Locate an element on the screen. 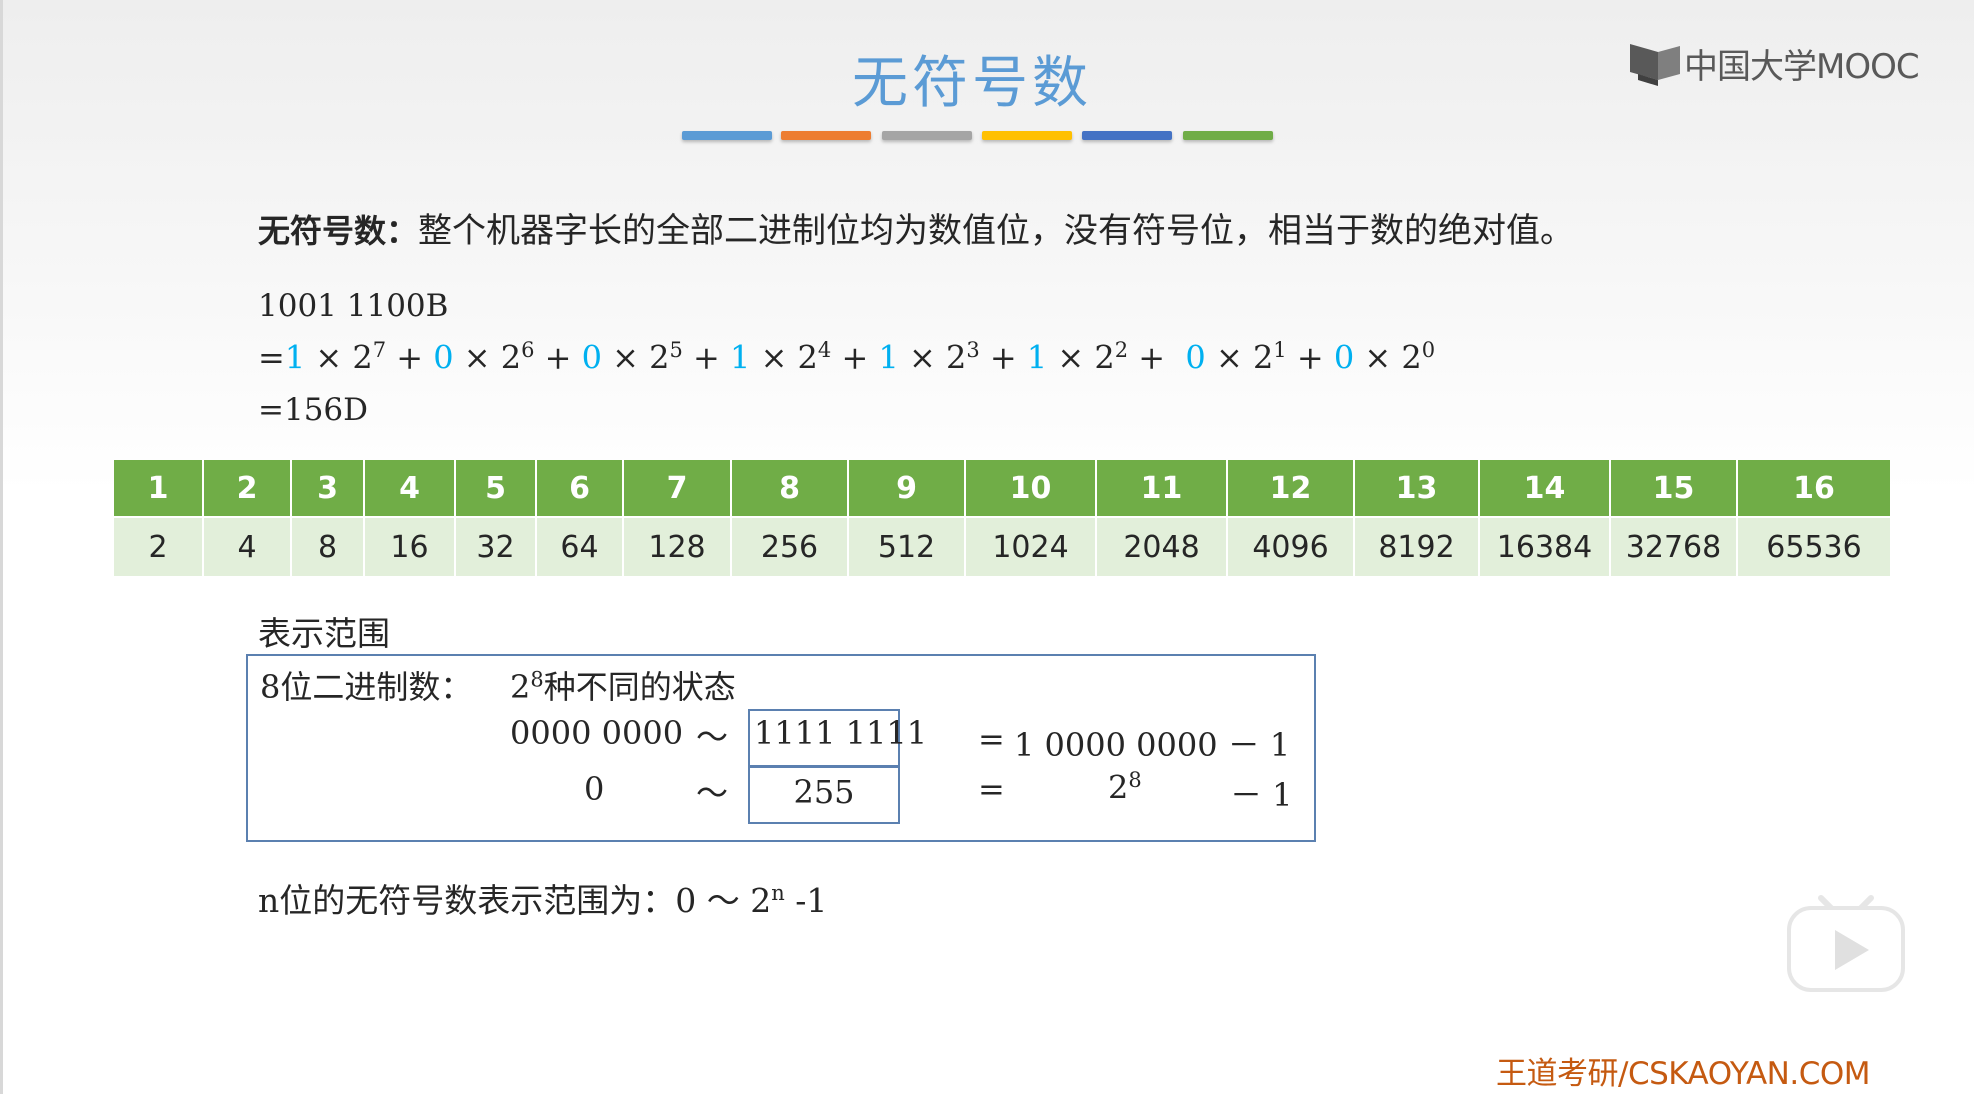 This screenshot has height=1094, width=1974. footer-brand: 王道考研/CSKAOYAN.COM is located at coordinates (1683, 1074).